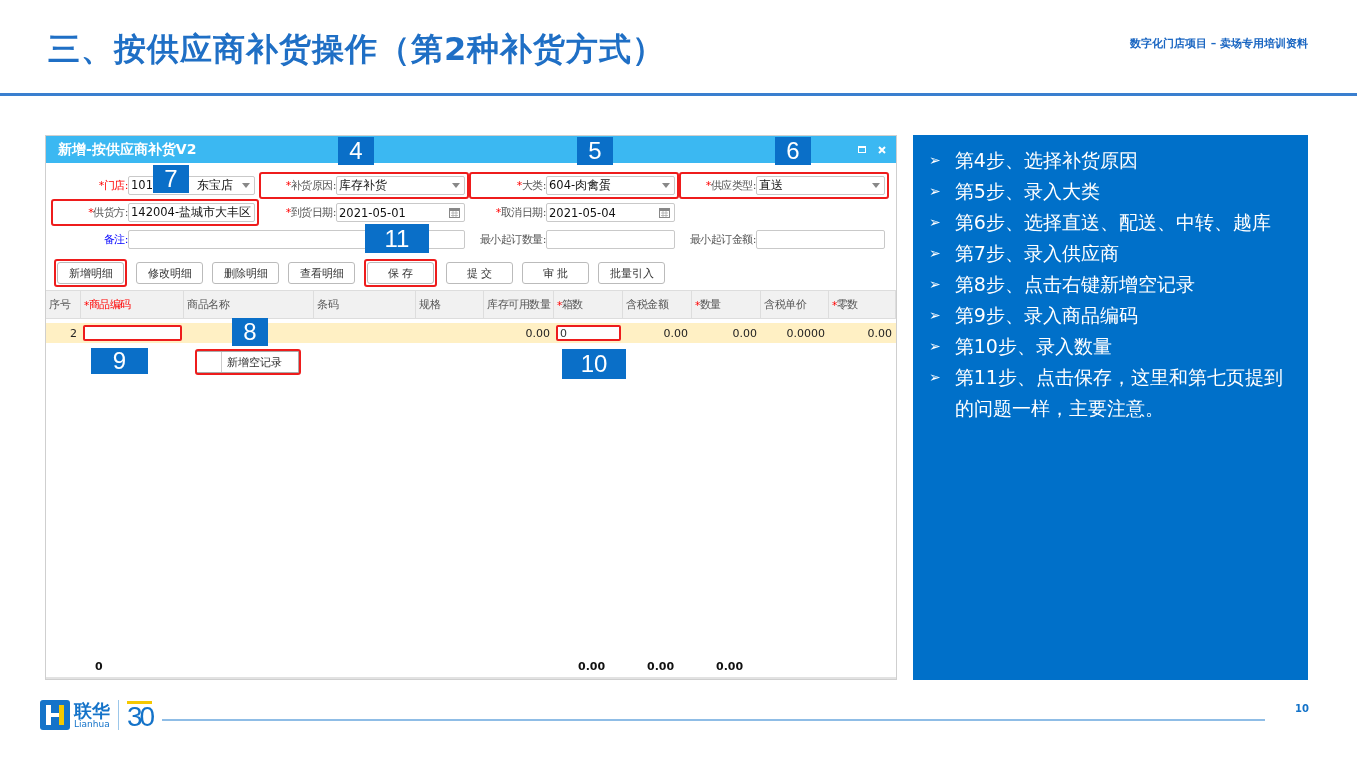 This screenshot has width=1357, height=766. What do you see at coordinates (512, 239) in the screenshot?
I see `field-label: 最小起订数量:` at bounding box center [512, 239].